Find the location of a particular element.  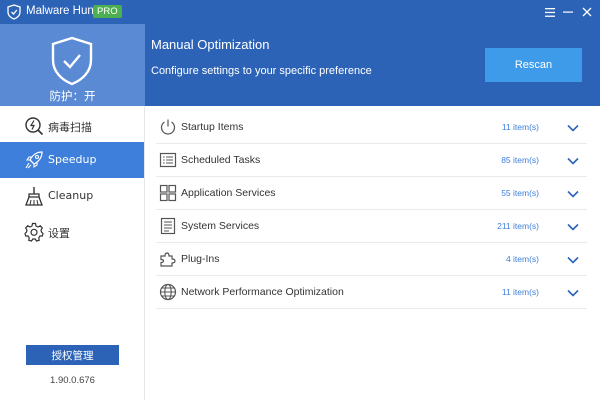

hamburger-icon is located at coordinates (550, 12).